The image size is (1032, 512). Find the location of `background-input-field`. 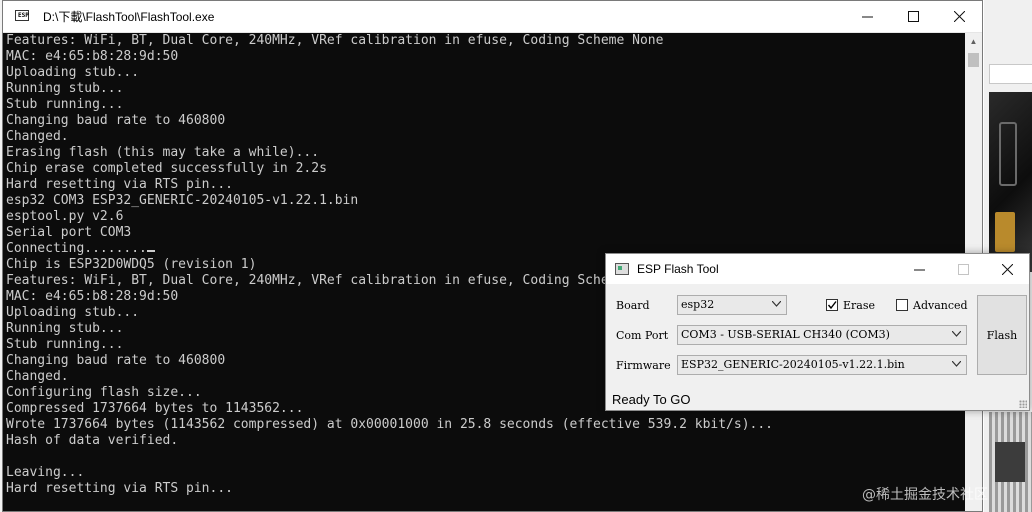

background-input-field is located at coordinates (1010, 74).